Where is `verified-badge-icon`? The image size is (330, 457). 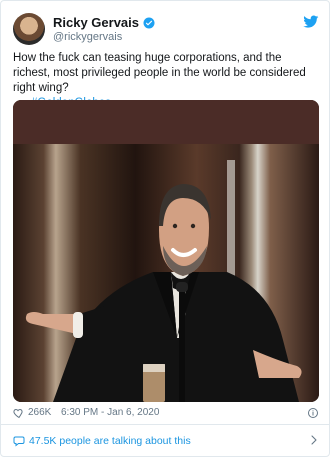 verified-badge-icon is located at coordinates (149, 22).